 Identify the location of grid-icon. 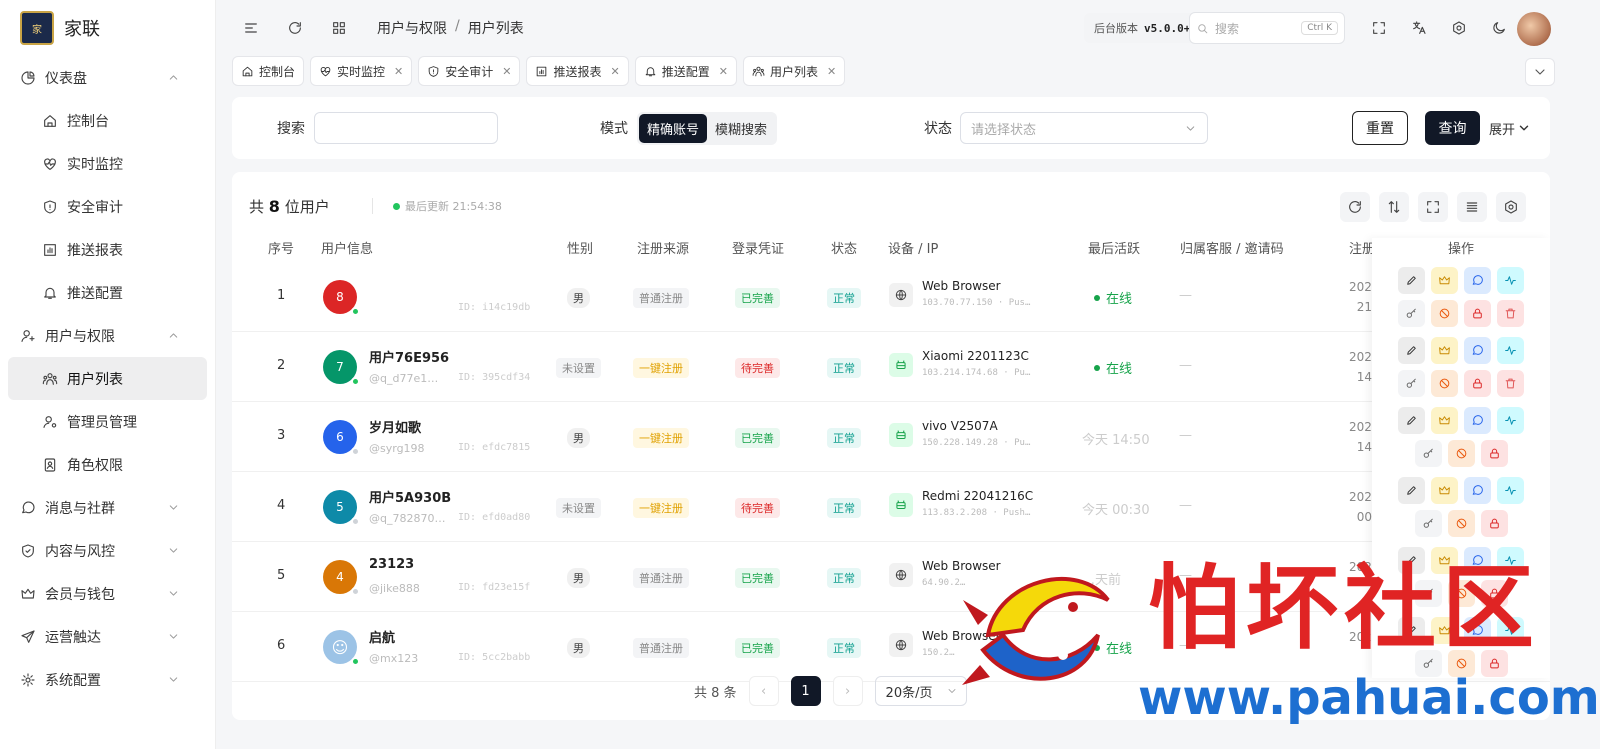
(339, 28).